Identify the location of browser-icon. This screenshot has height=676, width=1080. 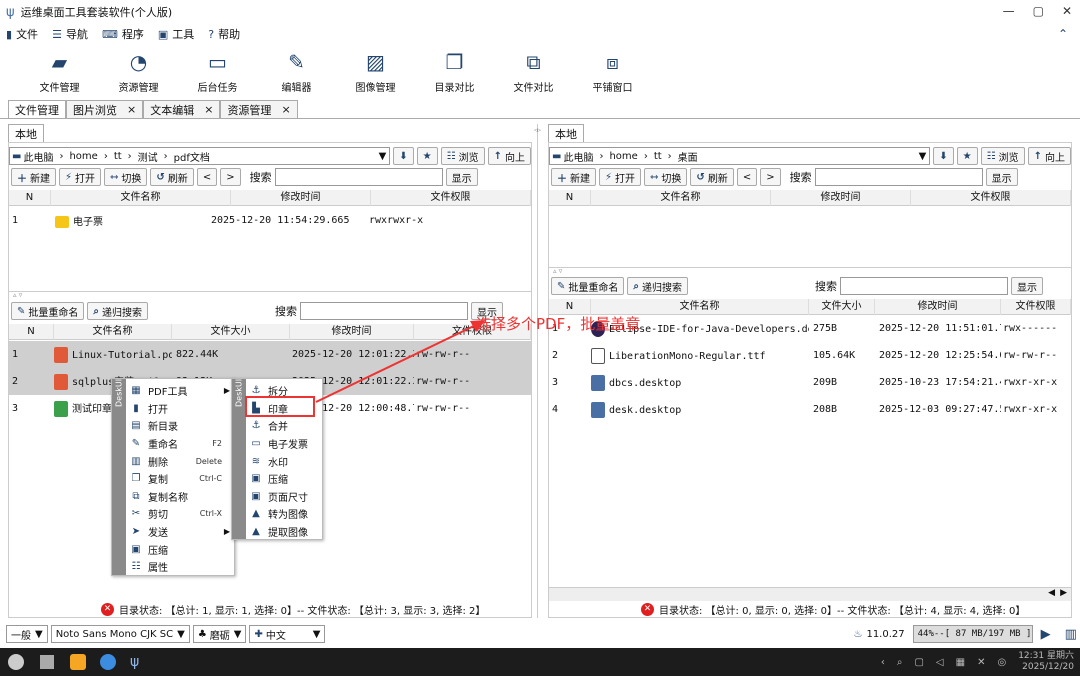
(108, 662).